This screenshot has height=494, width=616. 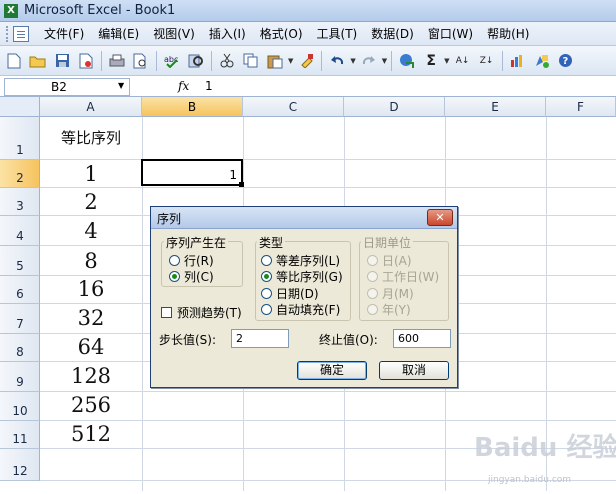 What do you see at coordinates (20, 465) in the screenshot?
I see `row-header-12: 12` at bounding box center [20, 465].